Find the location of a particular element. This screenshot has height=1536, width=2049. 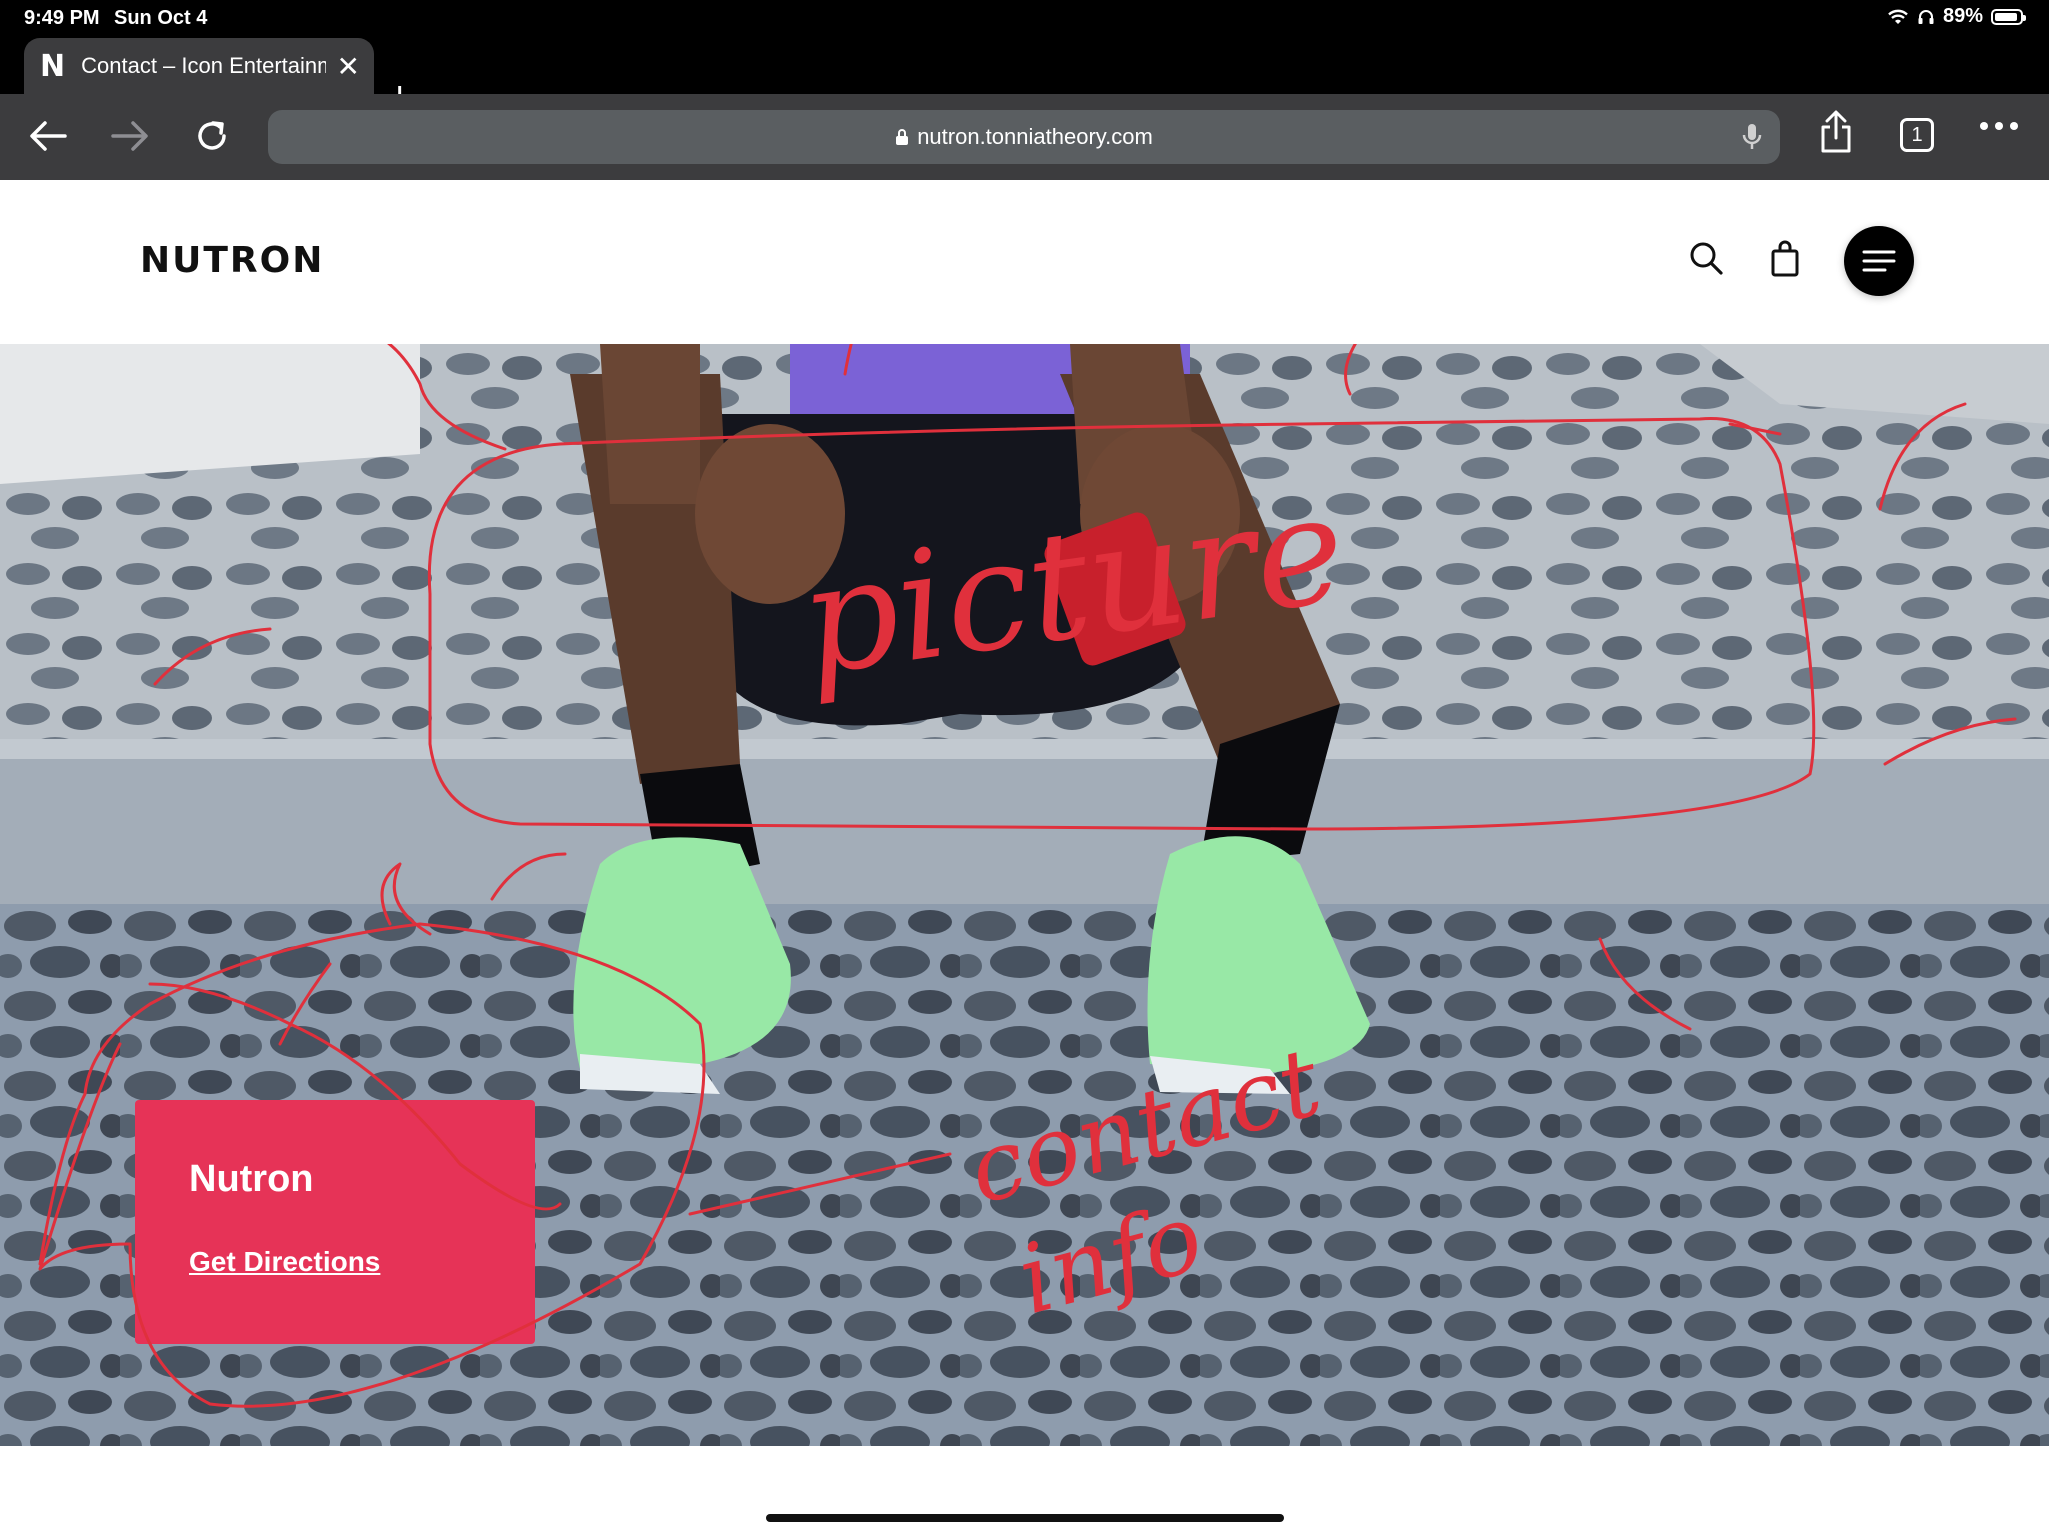

contact-info-card: Nutron Get Directions is located at coordinates (335, 1222).